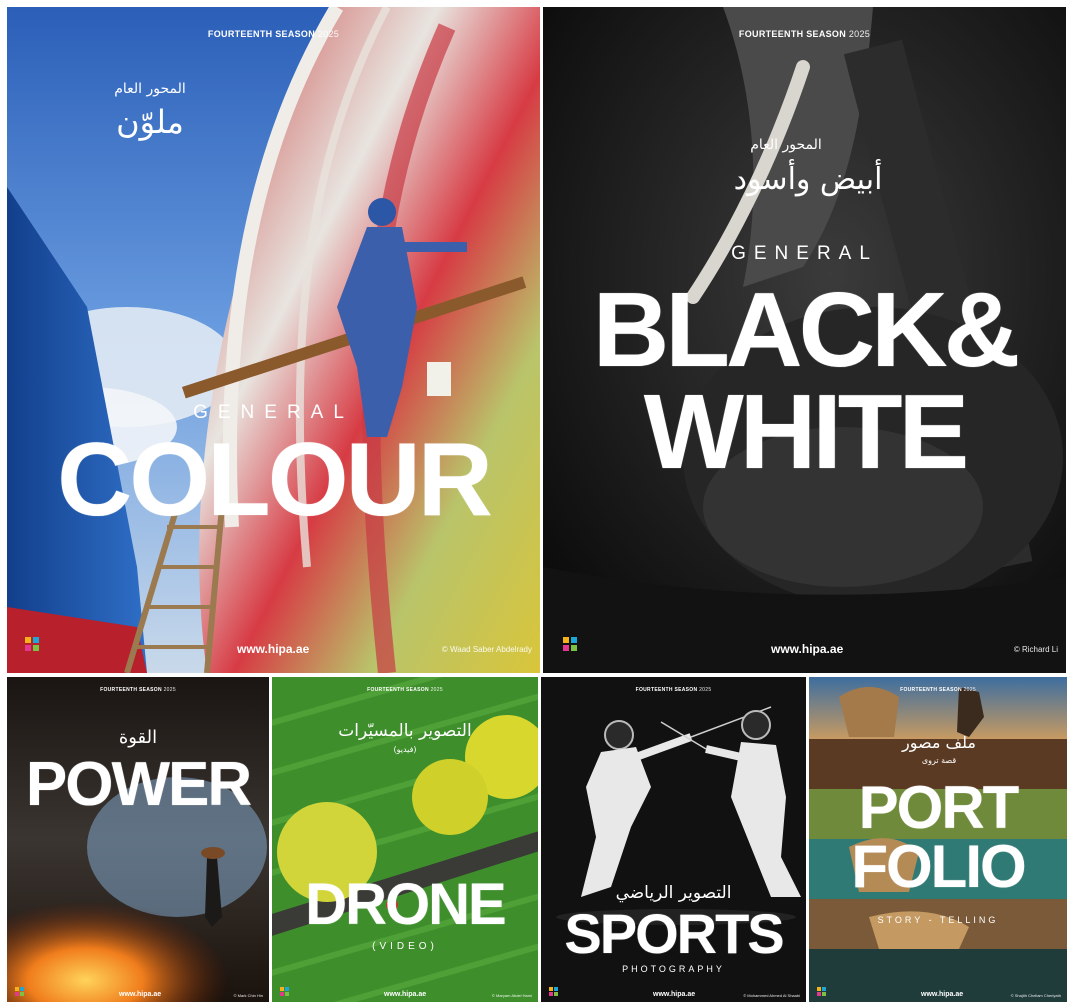 The height and width of the screenshot is (1002, 1067). Describe the element at coordinates (1035, 649) in the screenshot. I see `photo-credit: © Richard Li` at that location.